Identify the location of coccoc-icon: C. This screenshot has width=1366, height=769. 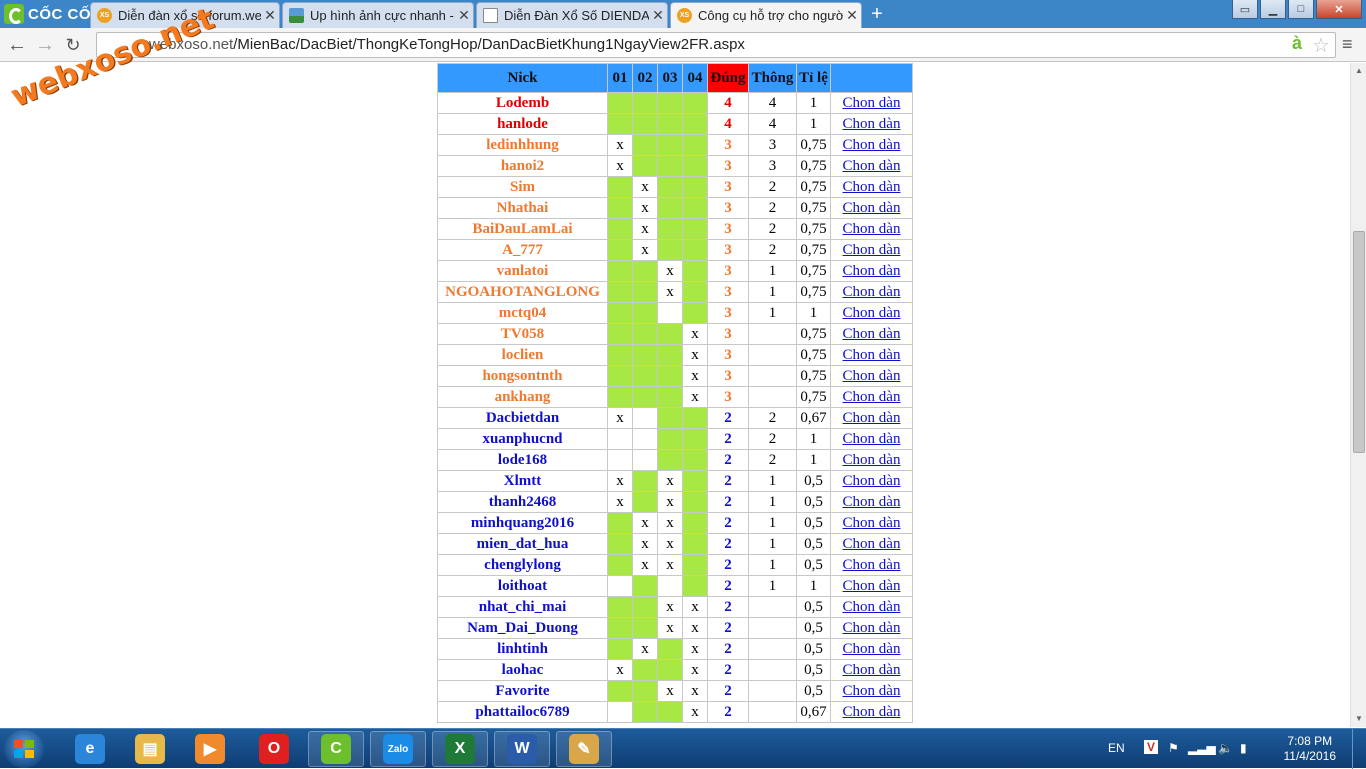
(336, 749).